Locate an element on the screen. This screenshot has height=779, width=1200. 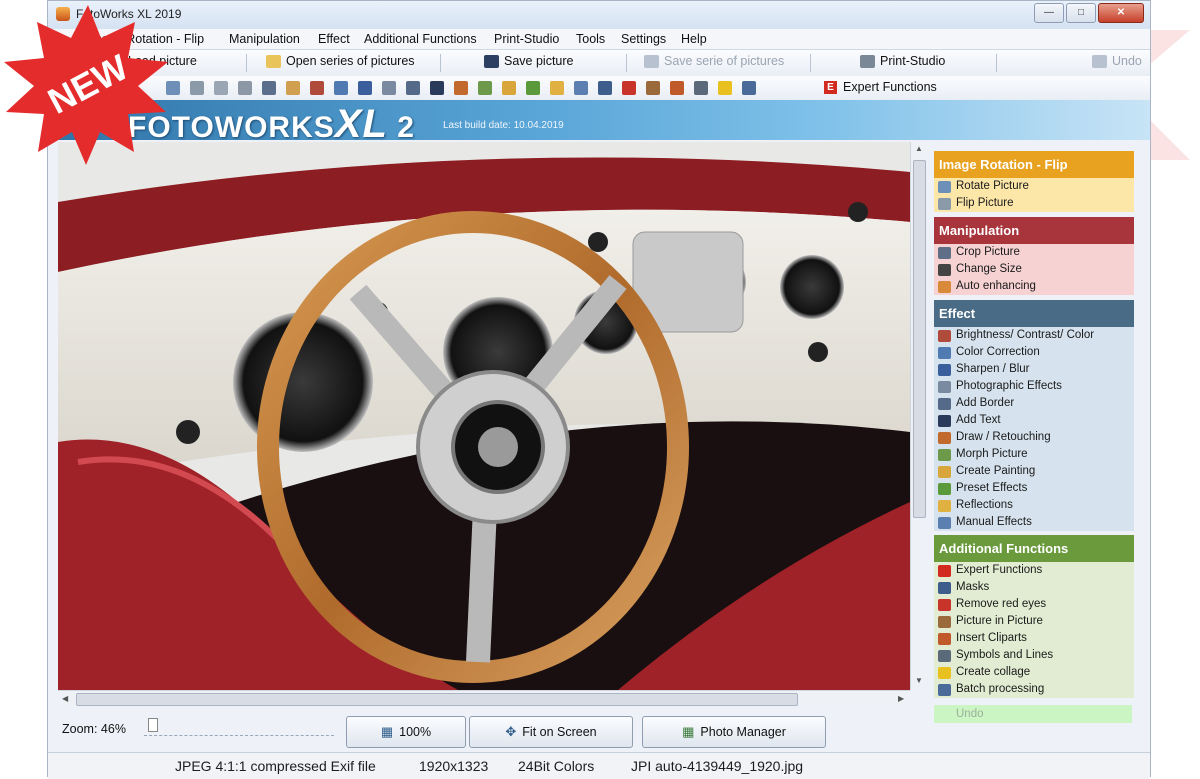
save-series-button: Save serie of pictures is located at coordinates (714, 61).